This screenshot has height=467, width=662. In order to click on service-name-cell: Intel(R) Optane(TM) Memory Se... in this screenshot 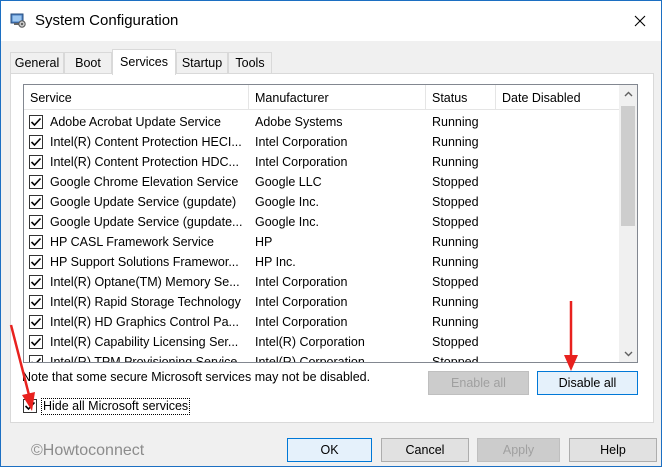, I will do `click(145, 282)`.